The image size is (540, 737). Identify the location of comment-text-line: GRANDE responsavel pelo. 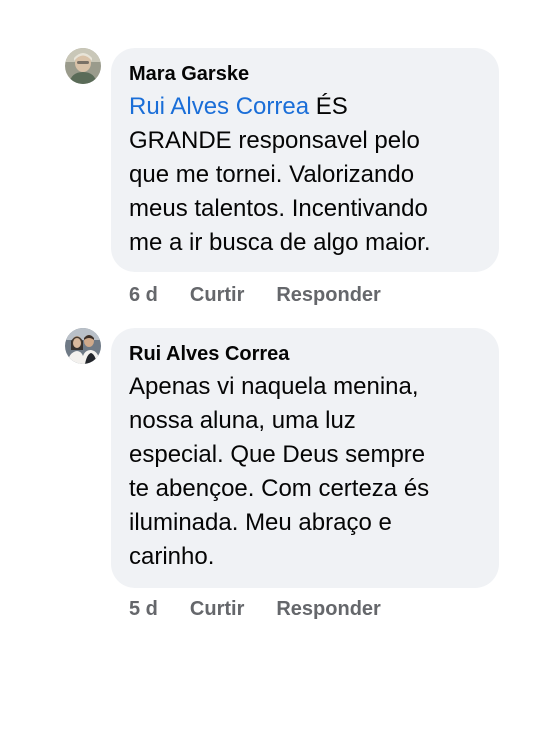
(274, 140).